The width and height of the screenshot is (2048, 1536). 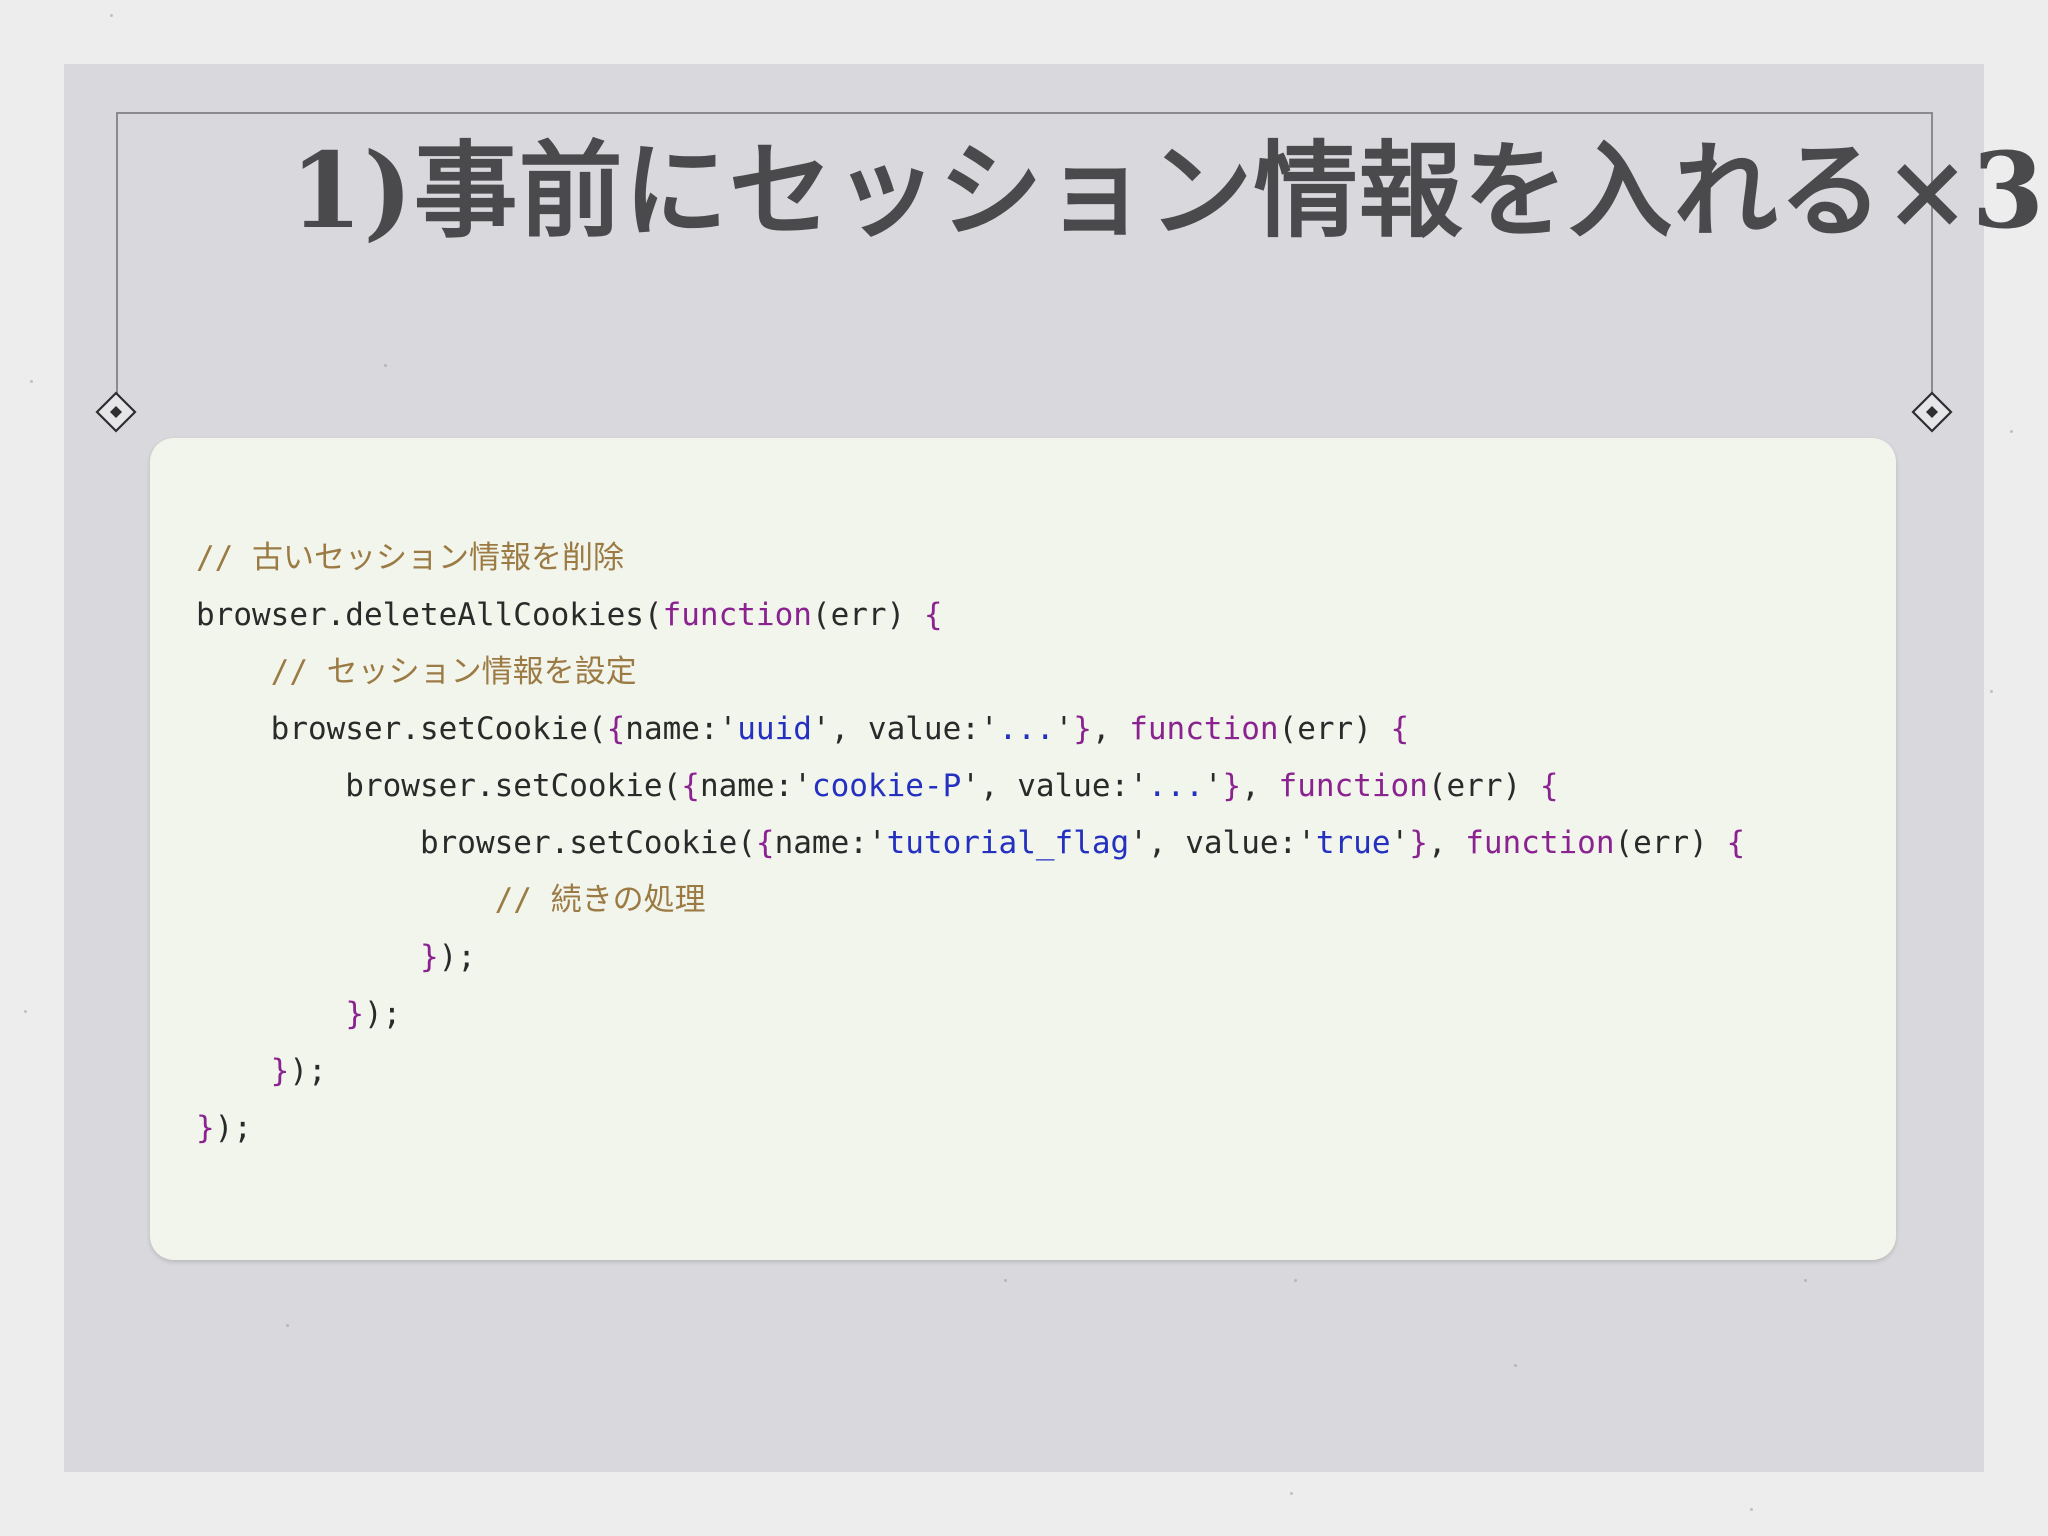 What do you see at coordinates (886, 786) in the screenshot?
I see `code-string: cookie-P` at bounding box center [886, 786].